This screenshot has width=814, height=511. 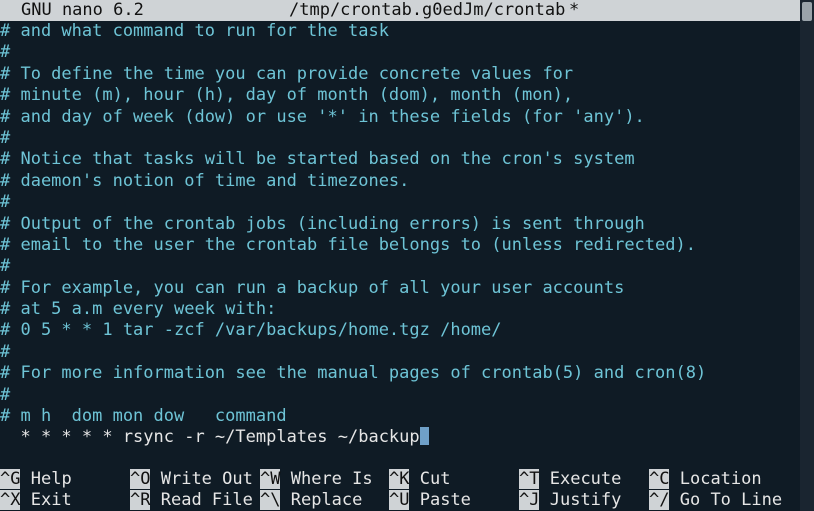 I want to click on shortcut-label: Exit, so click(x=51, y=500).